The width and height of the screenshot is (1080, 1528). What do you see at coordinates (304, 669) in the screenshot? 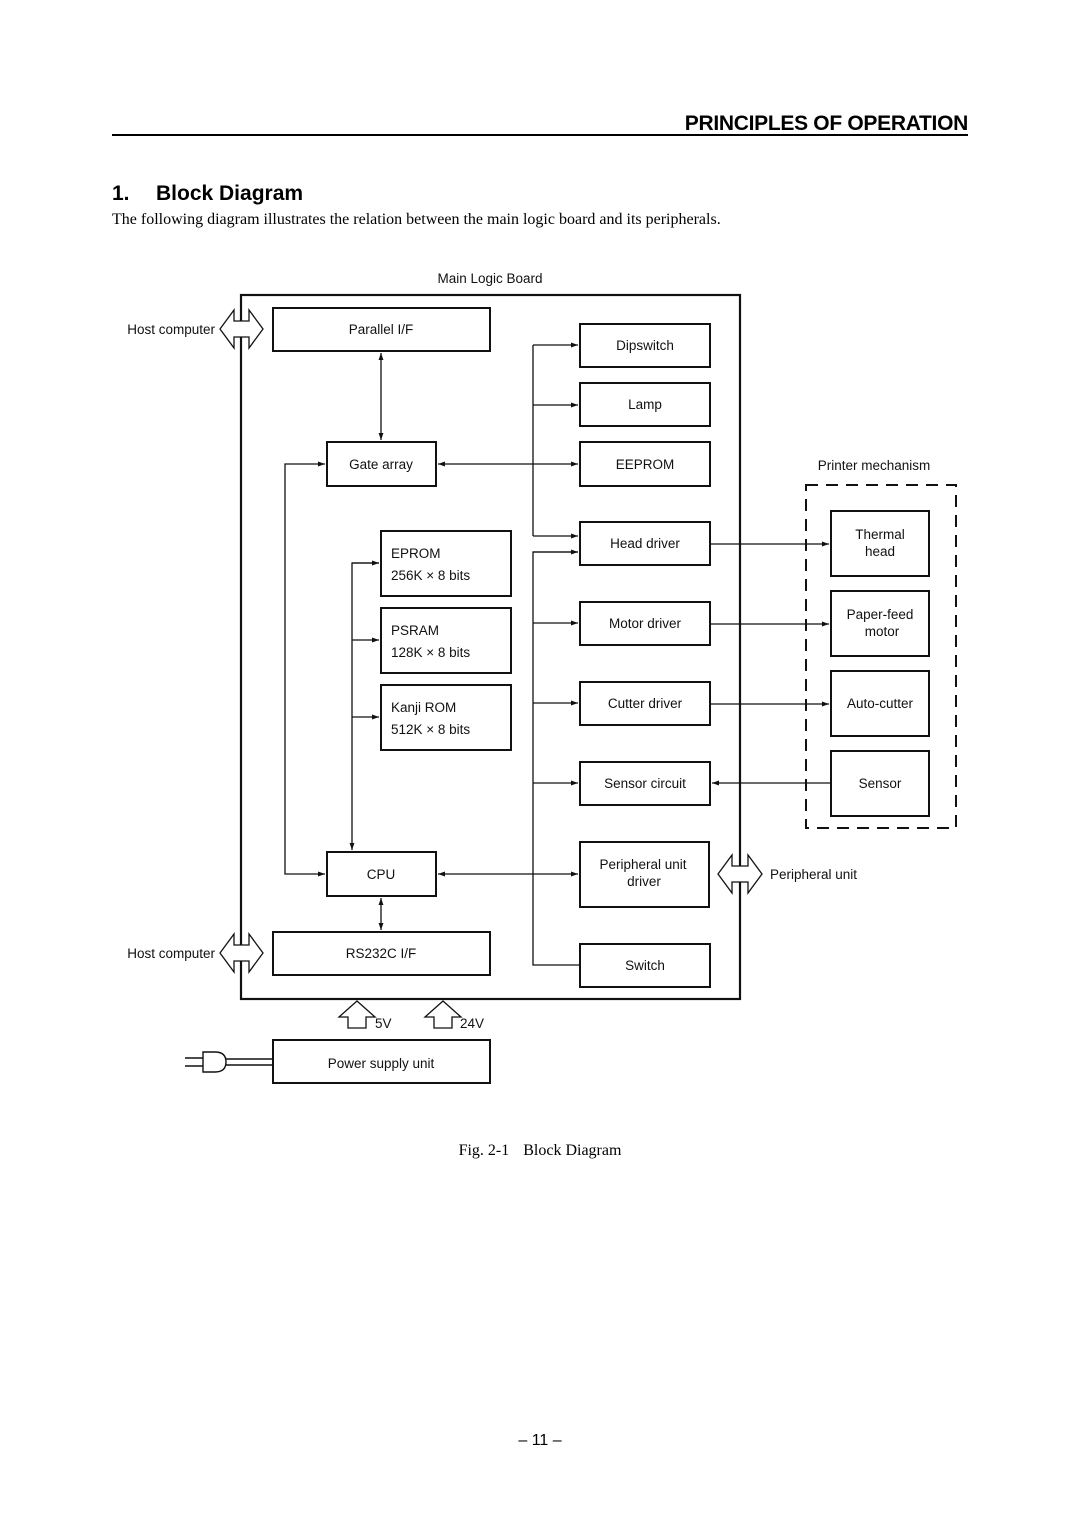
I see `link-gate-cpu-loop` at bounding box center [304, 669].